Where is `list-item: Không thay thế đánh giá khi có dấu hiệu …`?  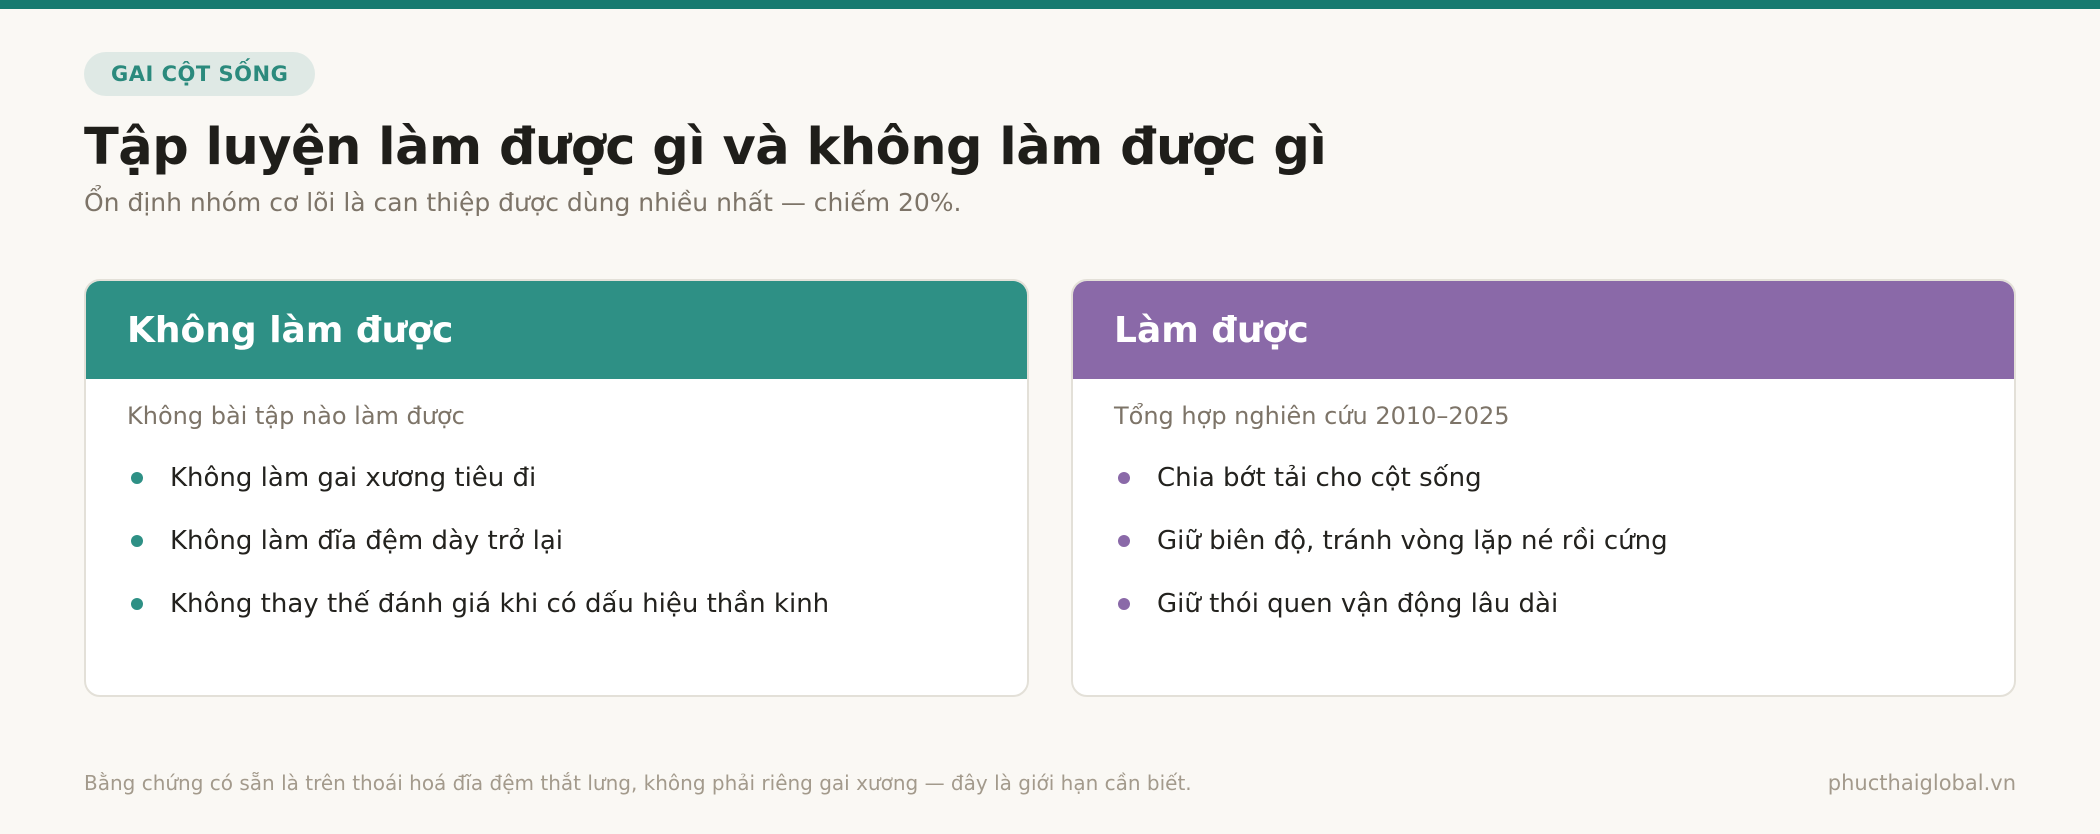 list-item: Không thay thế đánh giá khi có dấu hiệu … is located at coordinates (556, 603).